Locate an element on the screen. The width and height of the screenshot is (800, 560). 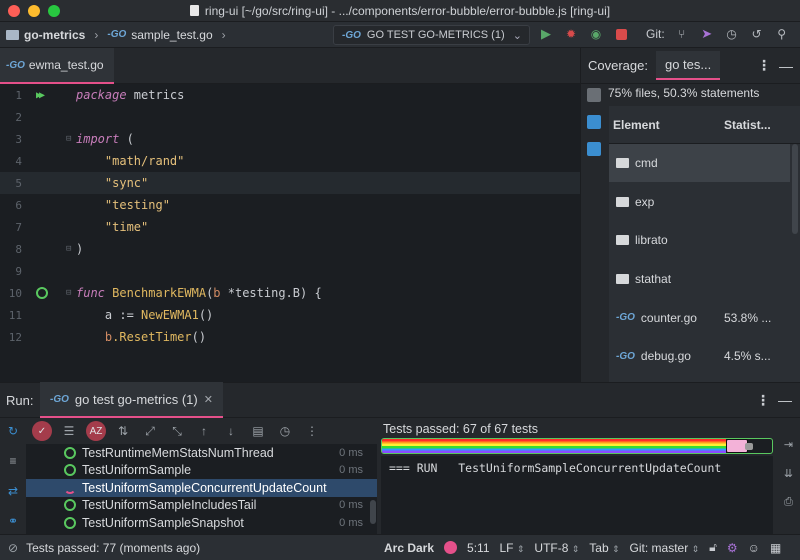
coverage-row: cmd is located at coordinates (704, 163).